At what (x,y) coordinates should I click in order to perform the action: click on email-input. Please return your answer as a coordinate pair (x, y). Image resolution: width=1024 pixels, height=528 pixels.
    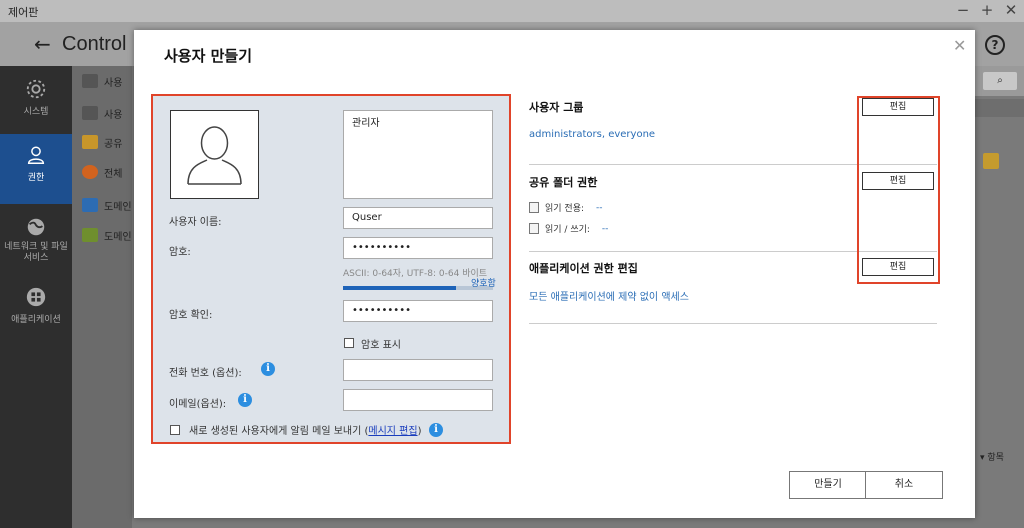
    Looking at the image, I should click on (418, 400).